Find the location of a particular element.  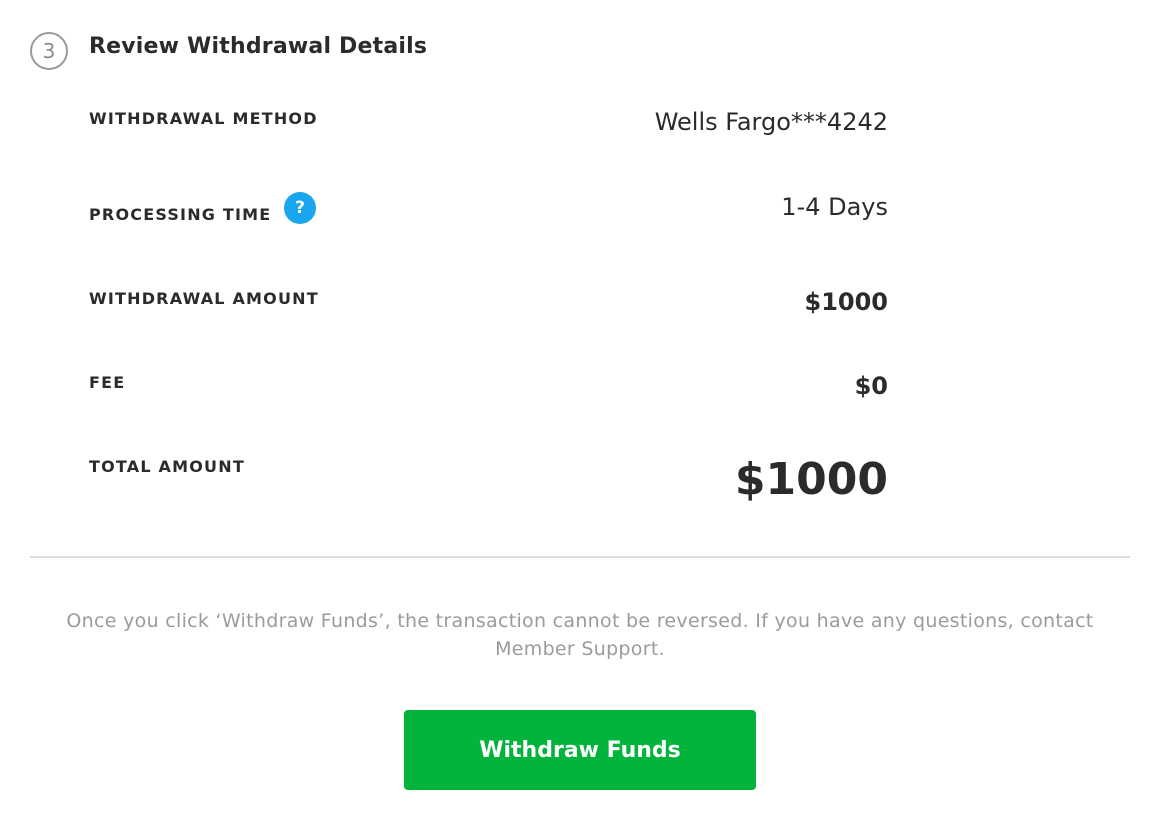

fee-value: $0 is located at coordinates (871, 386).